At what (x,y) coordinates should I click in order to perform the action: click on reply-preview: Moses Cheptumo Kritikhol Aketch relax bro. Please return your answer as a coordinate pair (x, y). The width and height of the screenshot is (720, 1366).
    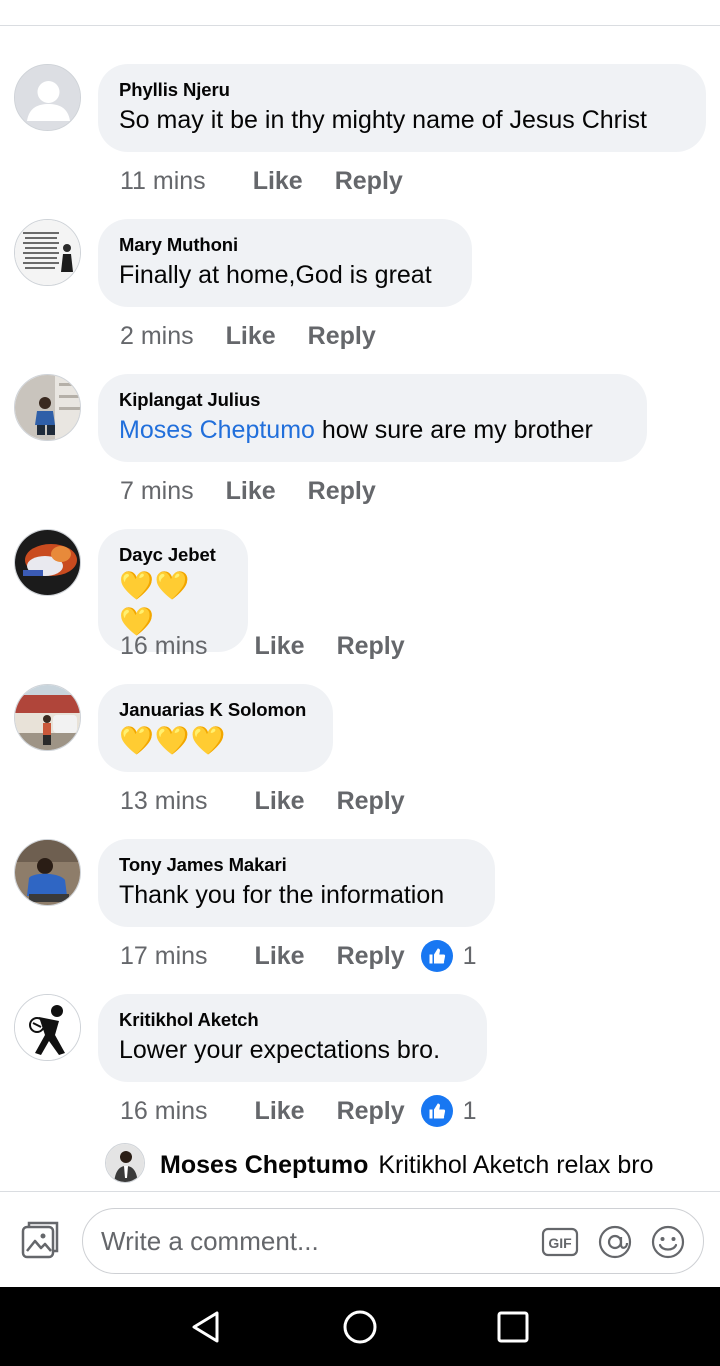
    Looking at the image, I should click on (360, 1164).